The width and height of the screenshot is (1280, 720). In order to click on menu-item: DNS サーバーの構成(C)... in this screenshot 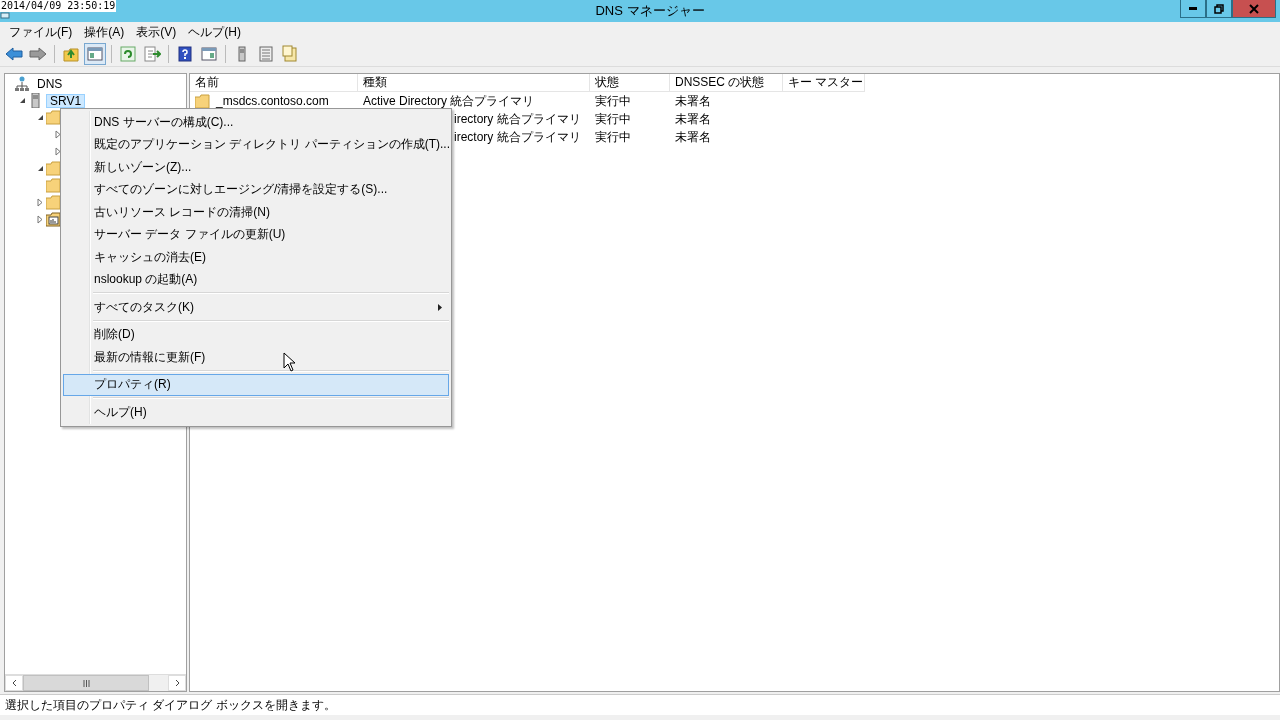, I will do `click(256, 122)`.